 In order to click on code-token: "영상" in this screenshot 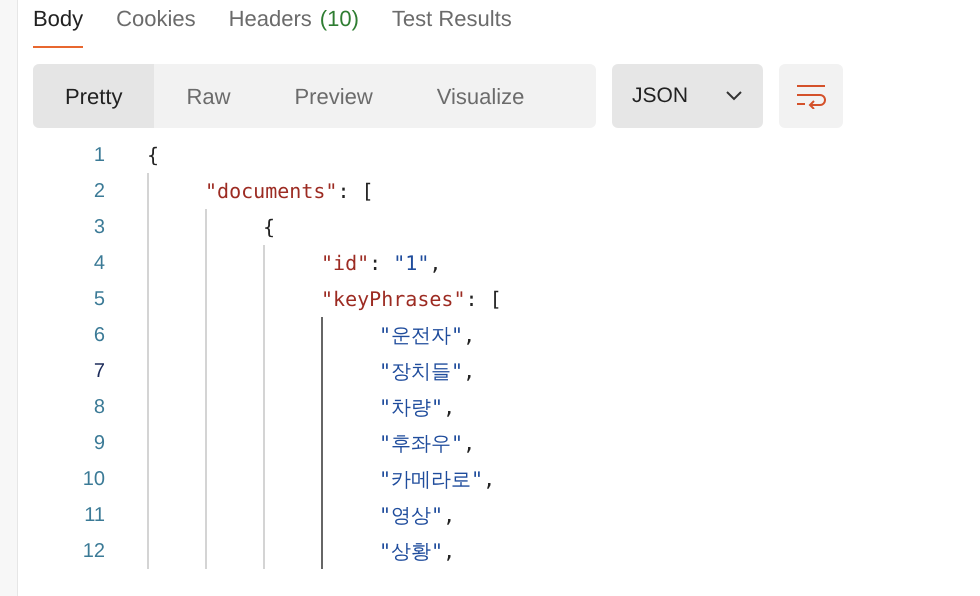, I will do `click(411, 515)`.